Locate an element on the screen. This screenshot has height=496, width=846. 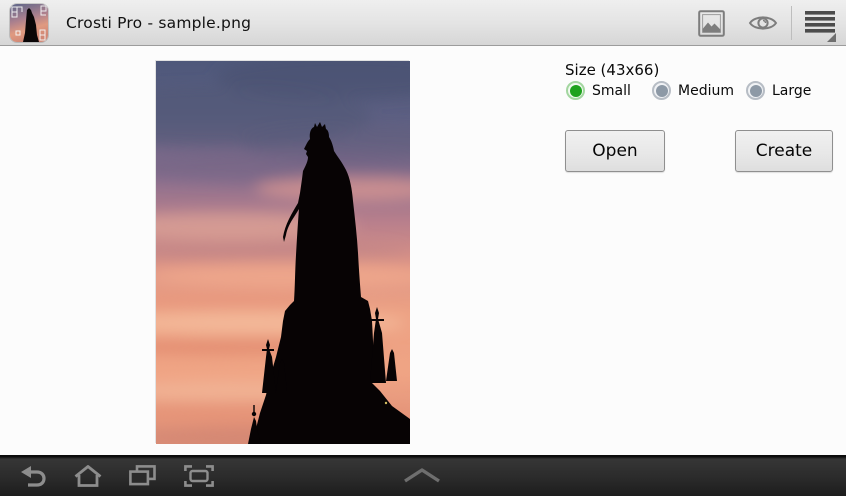
radio-size-medium: Medium is located at coordinates (693, 90).